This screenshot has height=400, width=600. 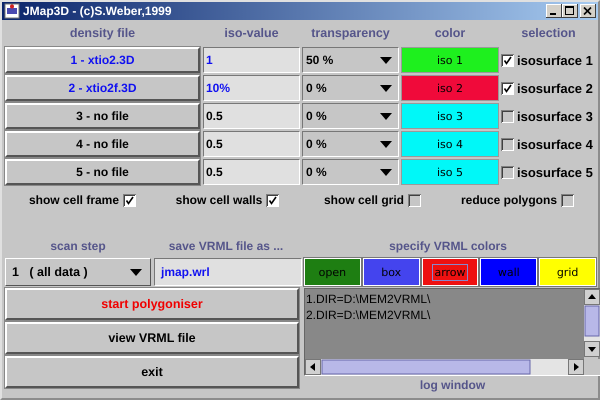 What do you see at coordinates (509, 200) in the screenshot?
I see `checkbox-label: reduce polygons` at bounding box center [509, 200].